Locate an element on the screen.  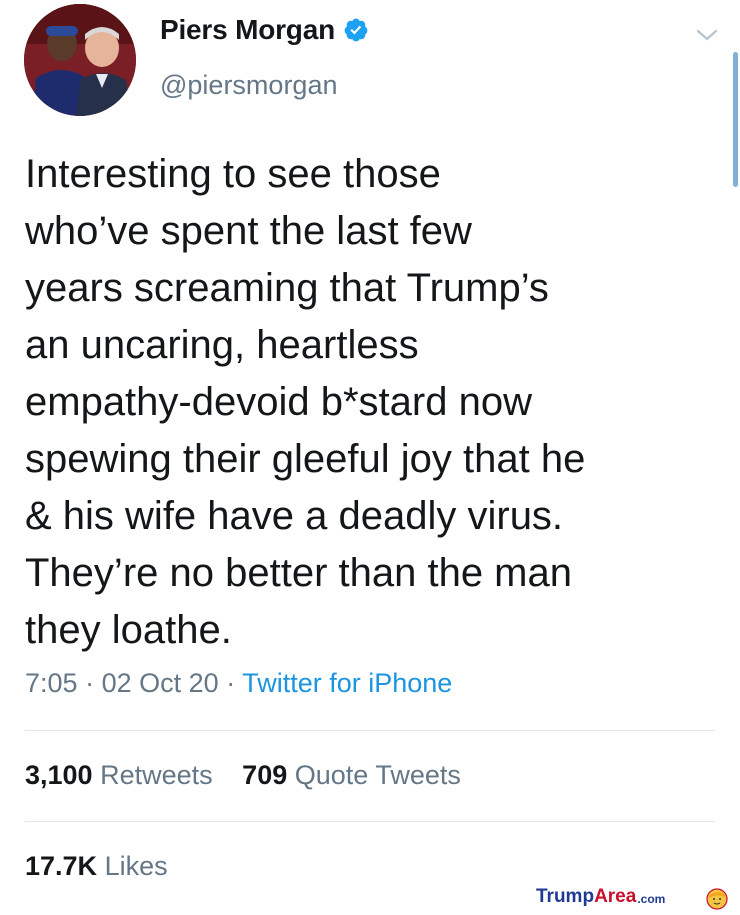
stats-row-likes: 17.7K Likes is located at coordinates (107, 866).